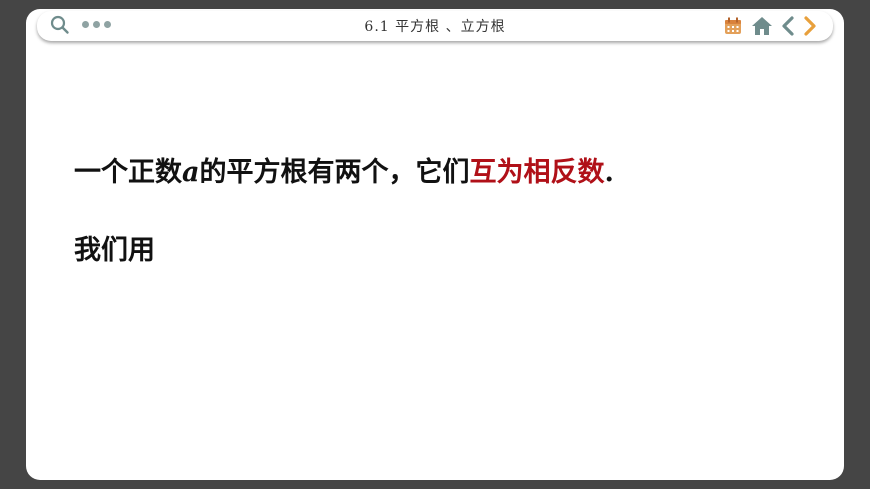 This screenshot has height=489, width=870. Describe the element at coordinates (788, 26) in the screenshot. I see `prev-arrow-icon` at that location.